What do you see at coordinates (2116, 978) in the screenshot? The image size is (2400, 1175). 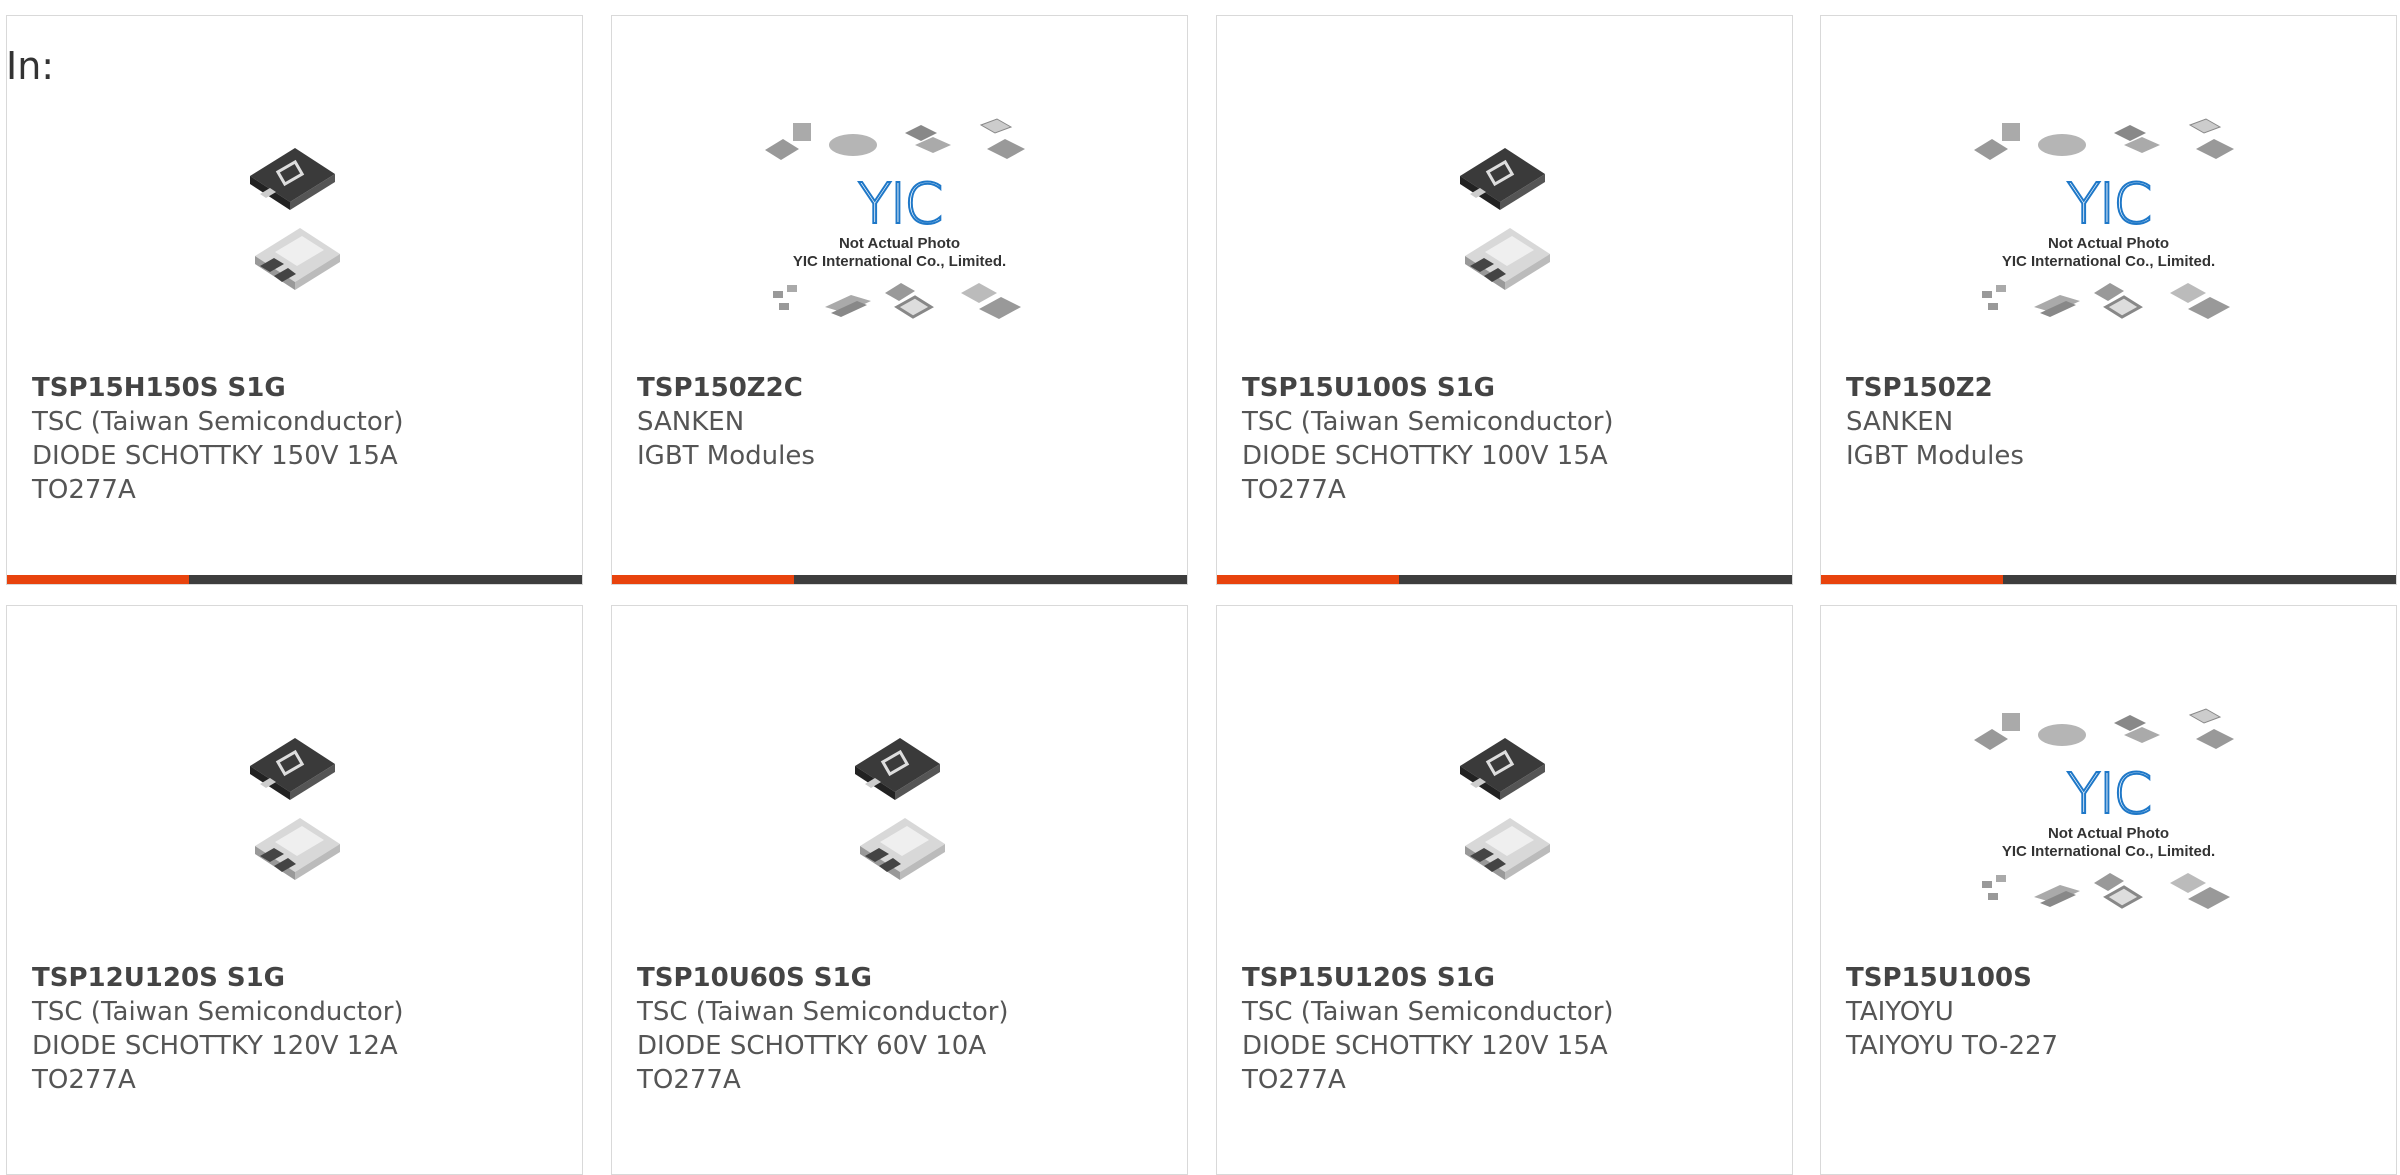 I see `product-part-number: TSP15U100S` at bounding box center [2116, 978].